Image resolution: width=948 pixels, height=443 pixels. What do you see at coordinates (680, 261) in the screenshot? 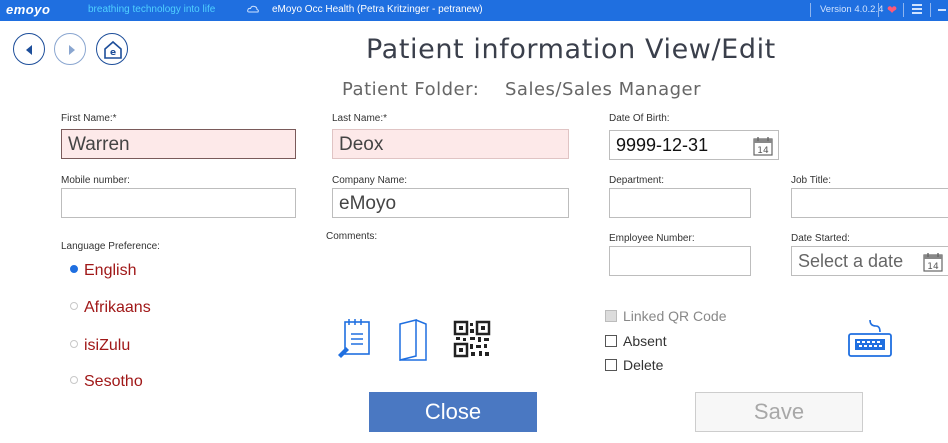
I see `employee-number-field` at bounding box center [680, 261].